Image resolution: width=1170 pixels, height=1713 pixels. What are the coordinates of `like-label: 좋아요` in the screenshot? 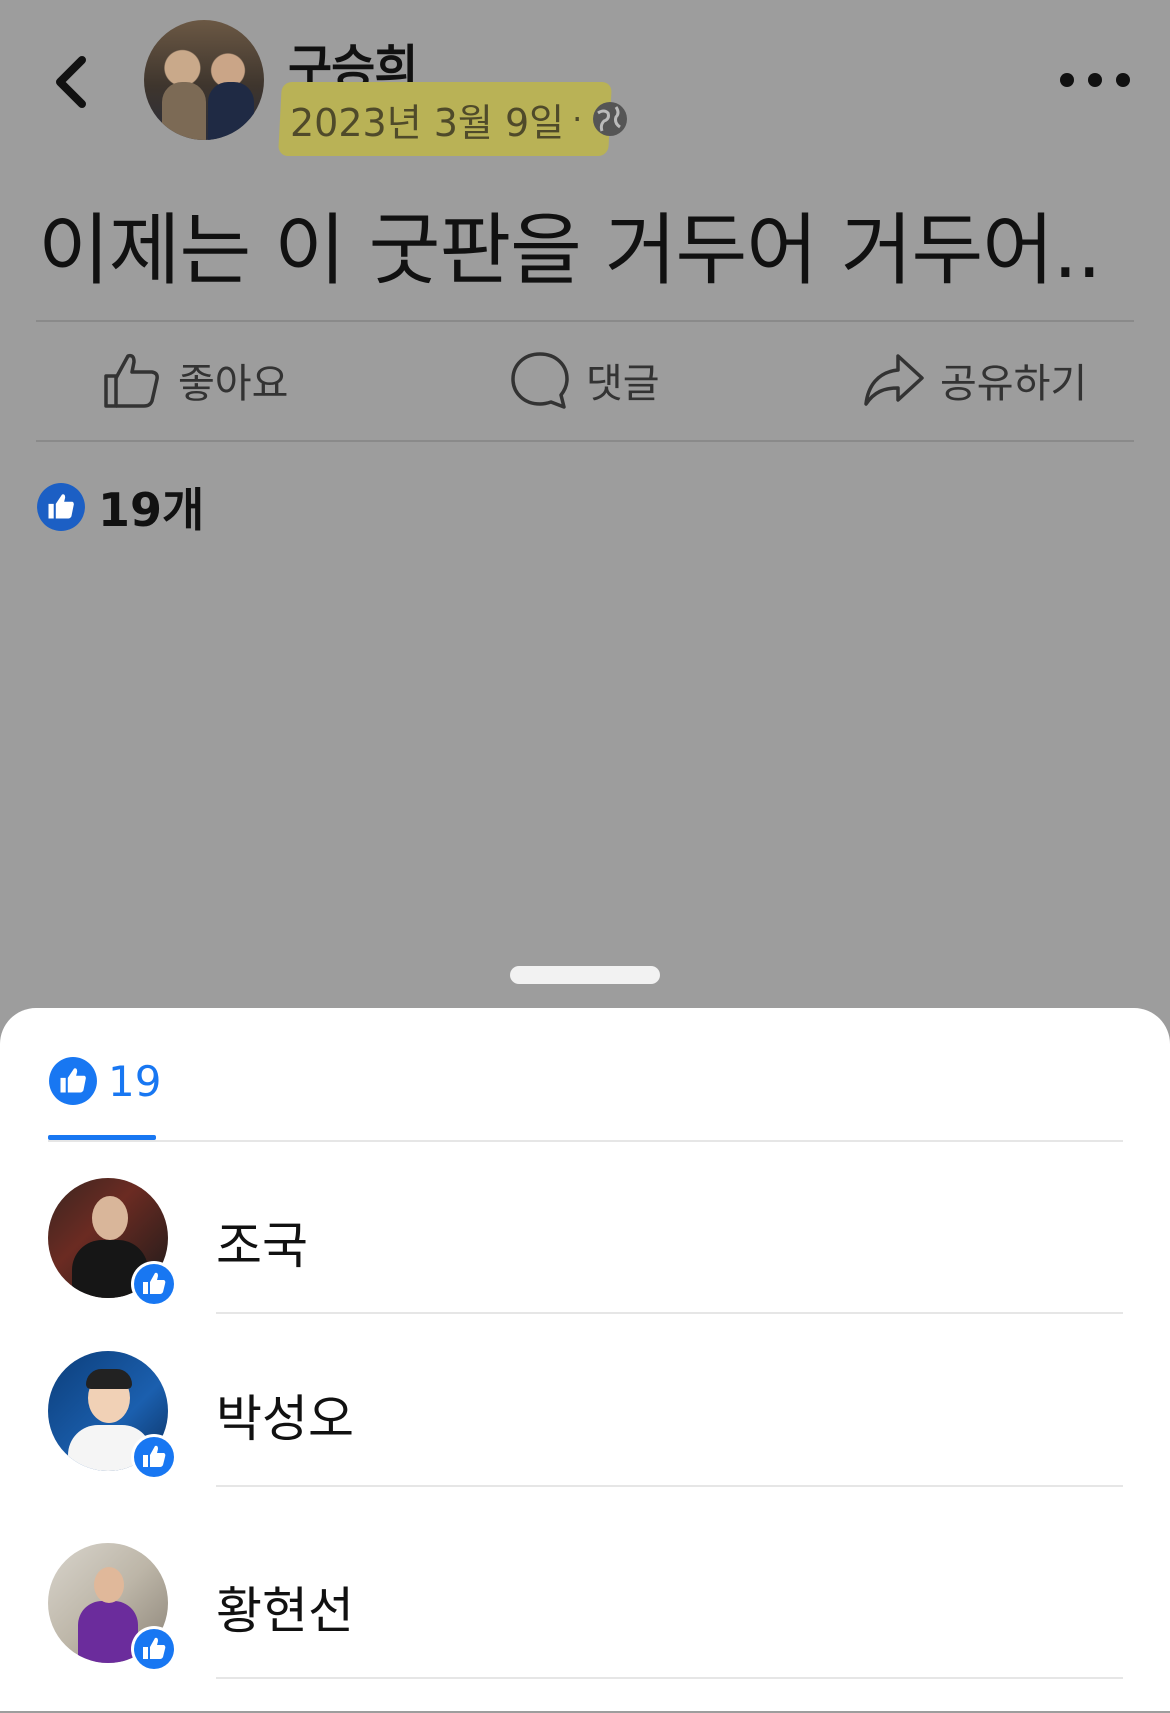 It's located at (233, 384).